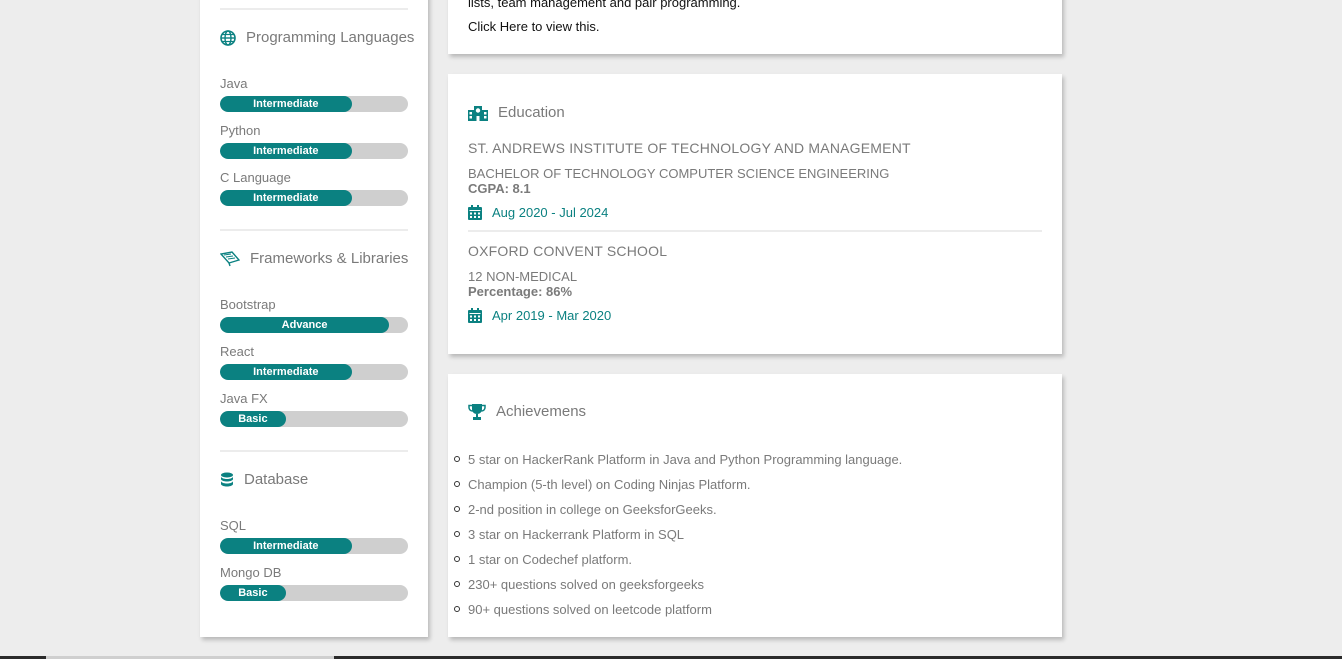 This screenshot has height=659, width=1342. Describe the element at coordinates (234, 83) in the screenshot. I see `skill-name: Java` at that location.